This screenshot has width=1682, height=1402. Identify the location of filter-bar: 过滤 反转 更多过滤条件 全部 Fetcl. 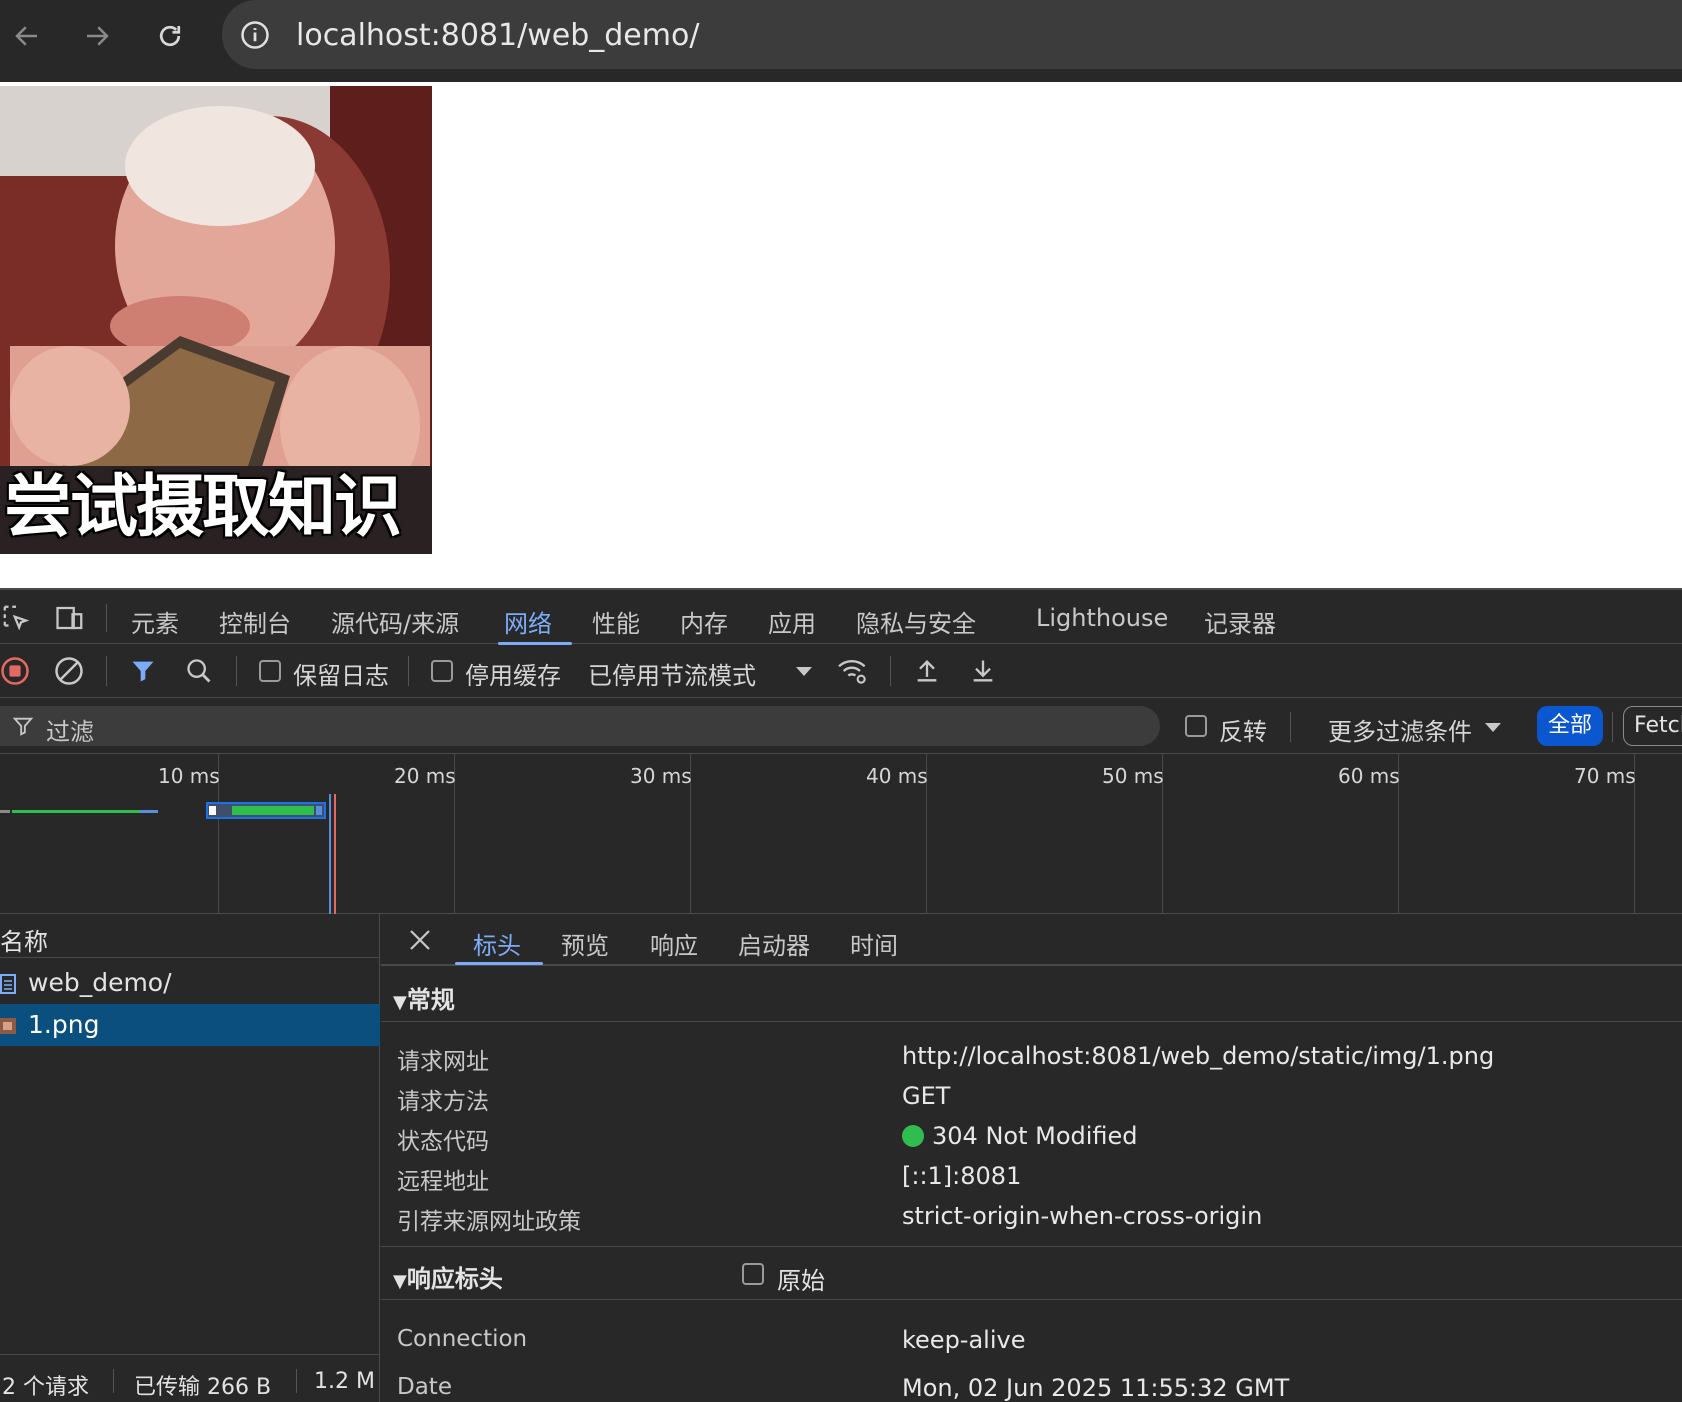
(841, 726).